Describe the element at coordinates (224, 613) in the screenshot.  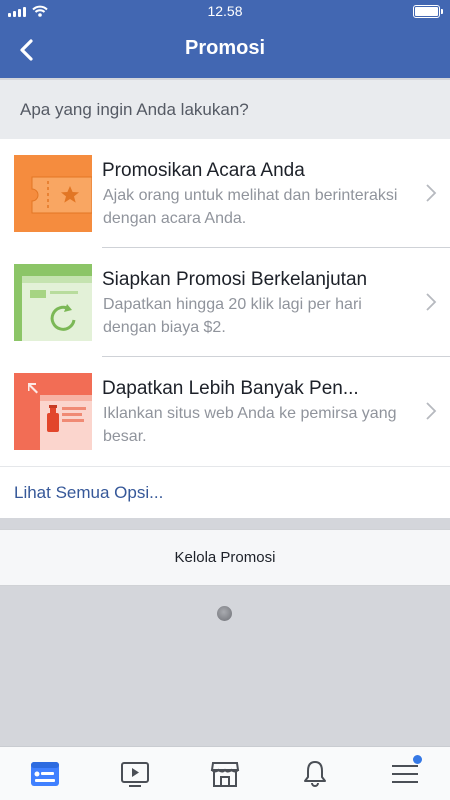
I see `loading-spinner` at that location.